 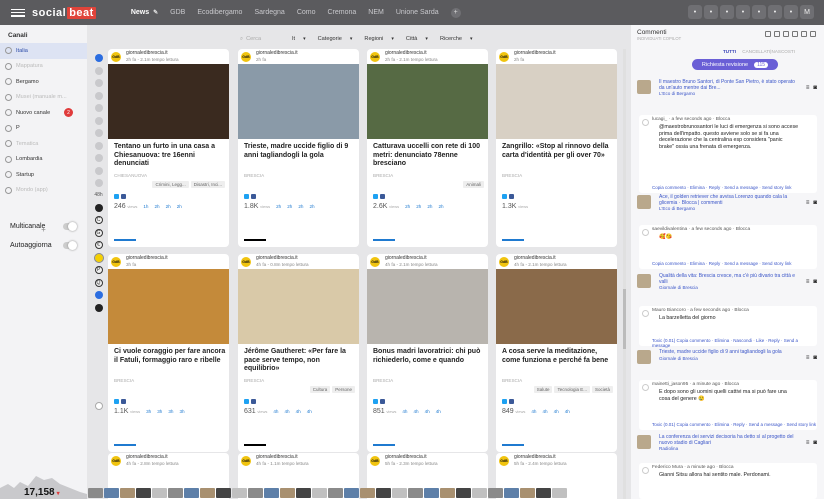 I want to click on channel-item: Nuovo canale 2, so click(x=43, y=113).